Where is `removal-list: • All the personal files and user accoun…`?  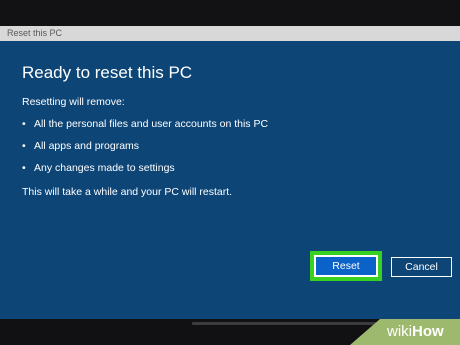 removal-list: • All the personal files and user accoun… is located at coordinates (145, 151).